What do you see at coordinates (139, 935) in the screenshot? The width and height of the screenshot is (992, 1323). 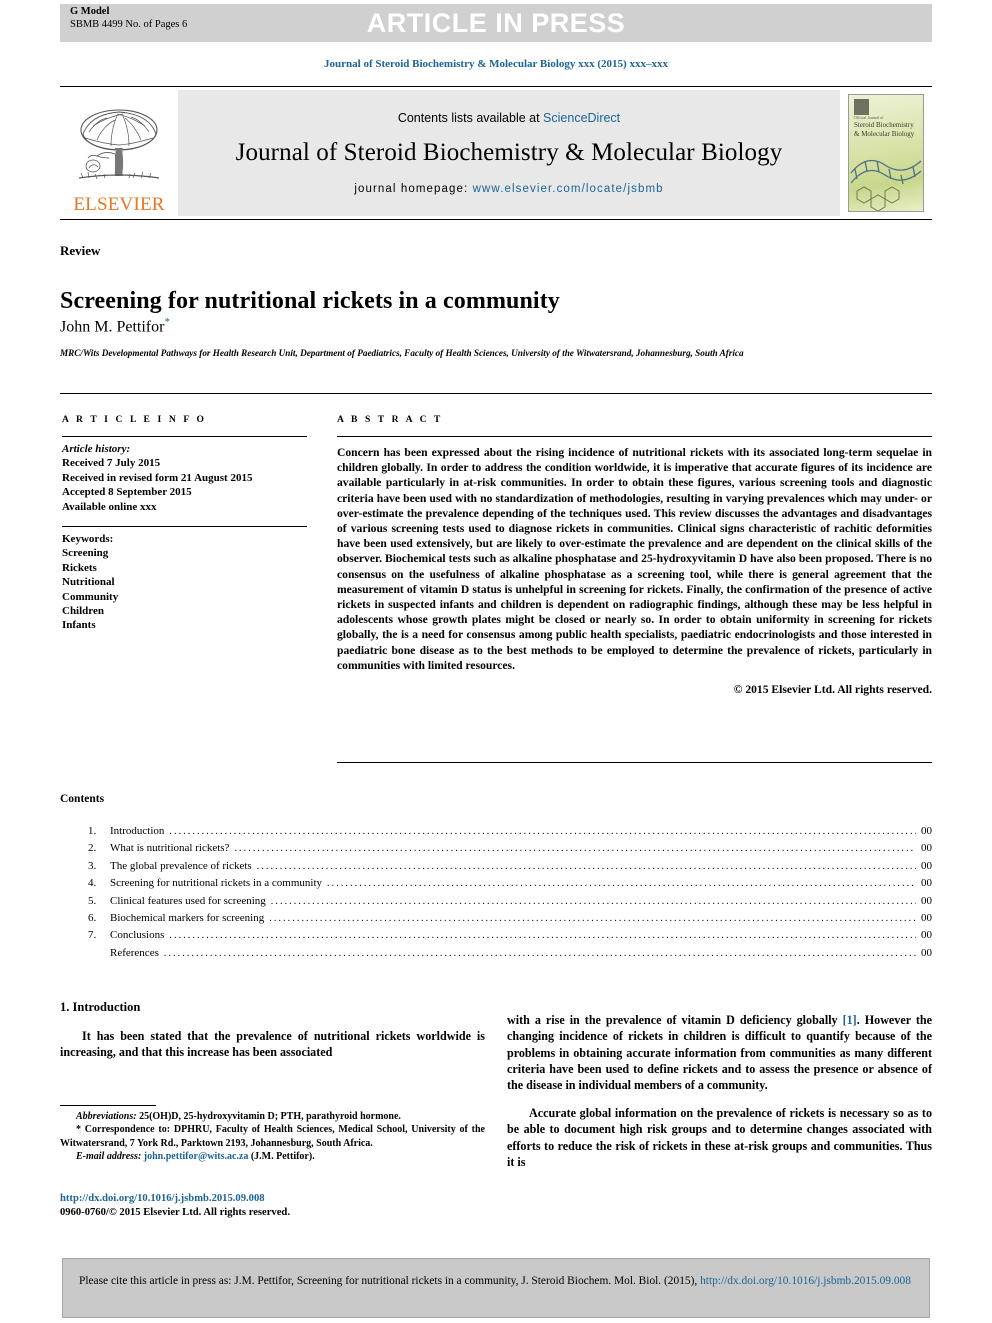 I see `toc-label: Conclusions` at bounding box center [139, 935].